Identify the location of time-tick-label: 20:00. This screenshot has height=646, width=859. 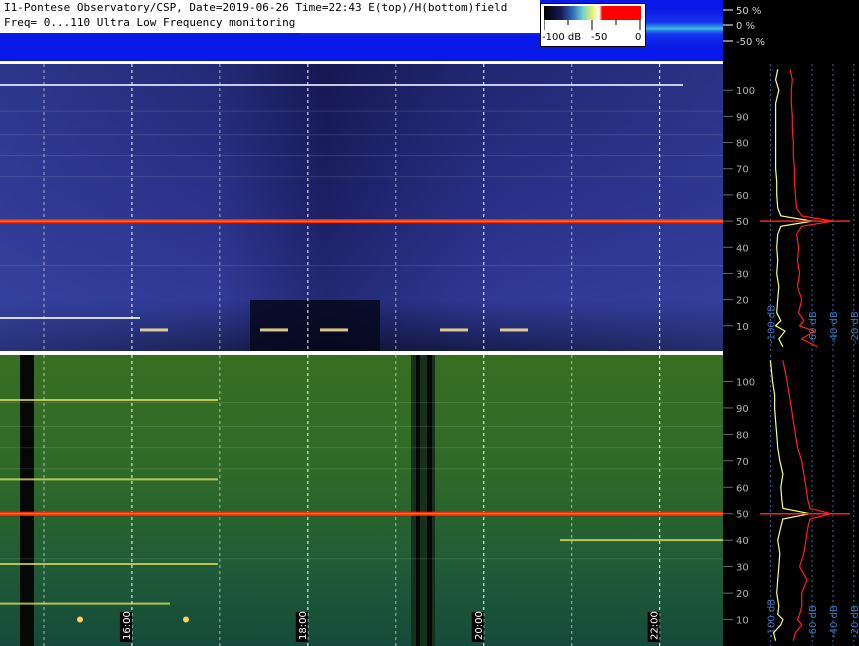
(479, 625).